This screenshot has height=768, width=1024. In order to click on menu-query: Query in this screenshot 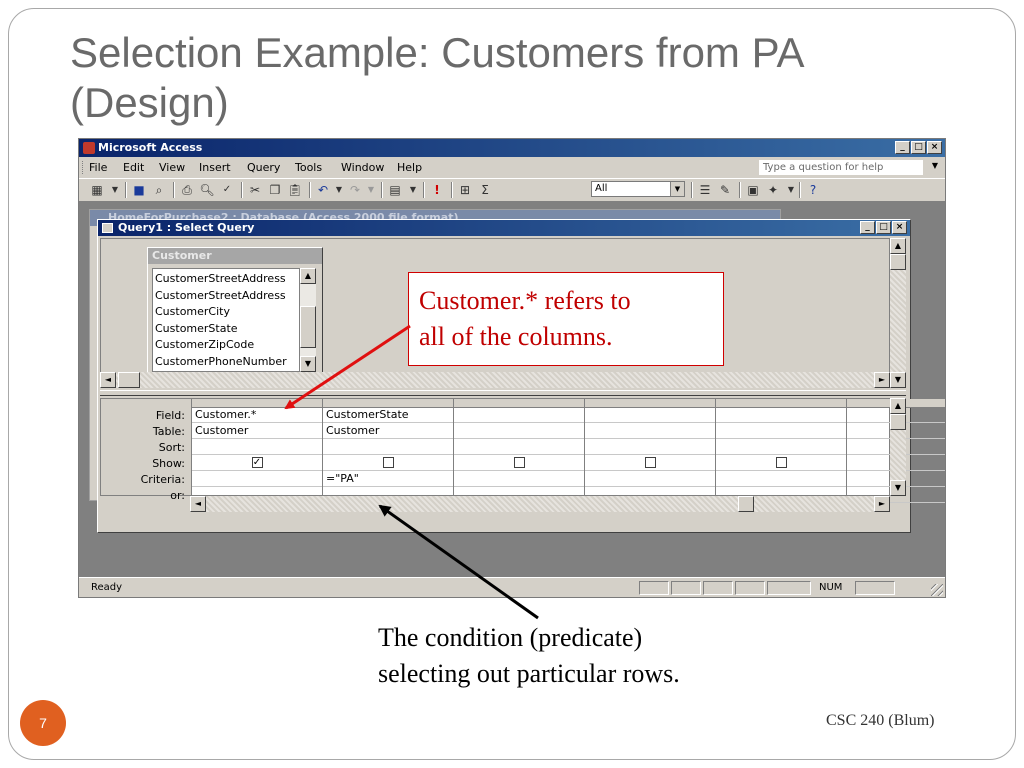, I will do `click(263, 167)`.